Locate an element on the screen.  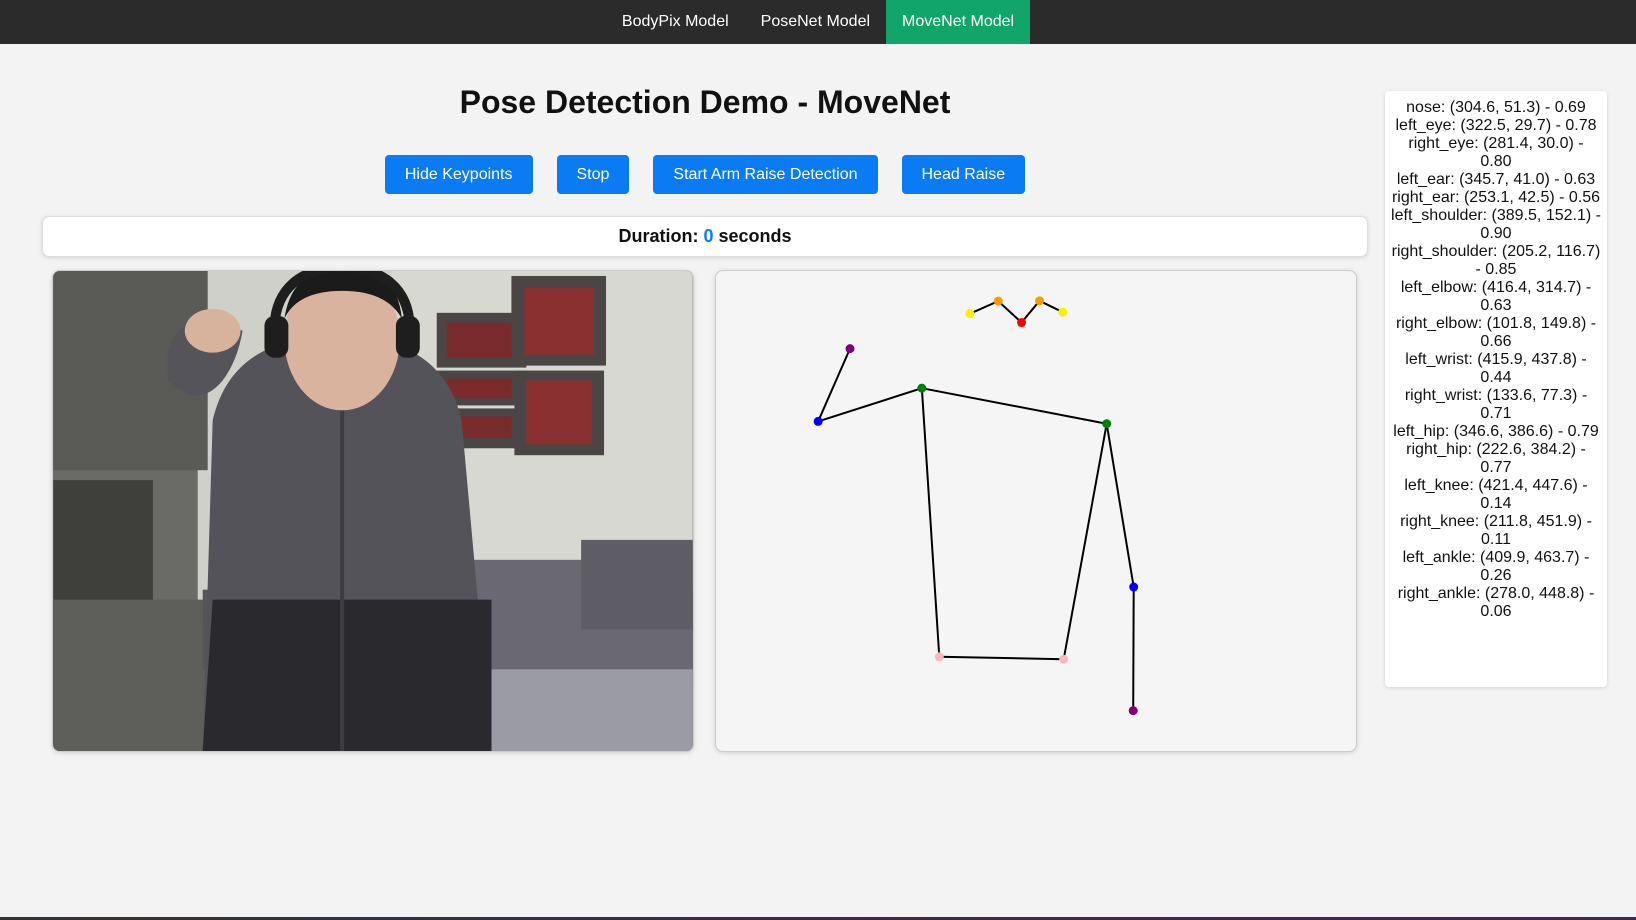
keypoint-item-nose: nose: (304.6, 51.3) - 0.69 is located at coordinates (1496, 107).